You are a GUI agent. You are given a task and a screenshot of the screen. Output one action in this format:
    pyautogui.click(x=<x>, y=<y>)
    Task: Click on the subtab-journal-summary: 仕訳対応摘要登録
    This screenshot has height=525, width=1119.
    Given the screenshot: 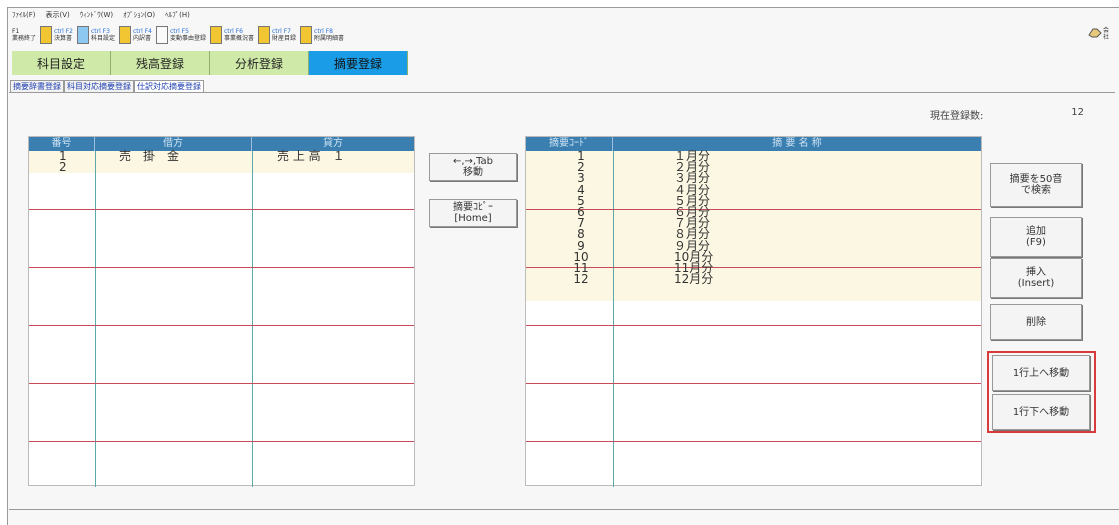 What is the action you would take?
    pyautogui.click(x=169, y=86)
    